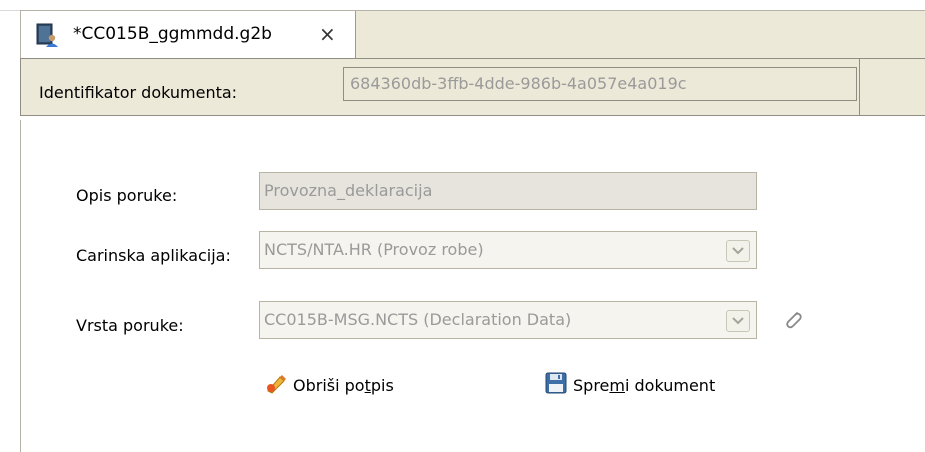  What do you see at coordinates (556, 385) in the screenshot?
I see `floppy-disk-icon` at bounding box center [556, 385].